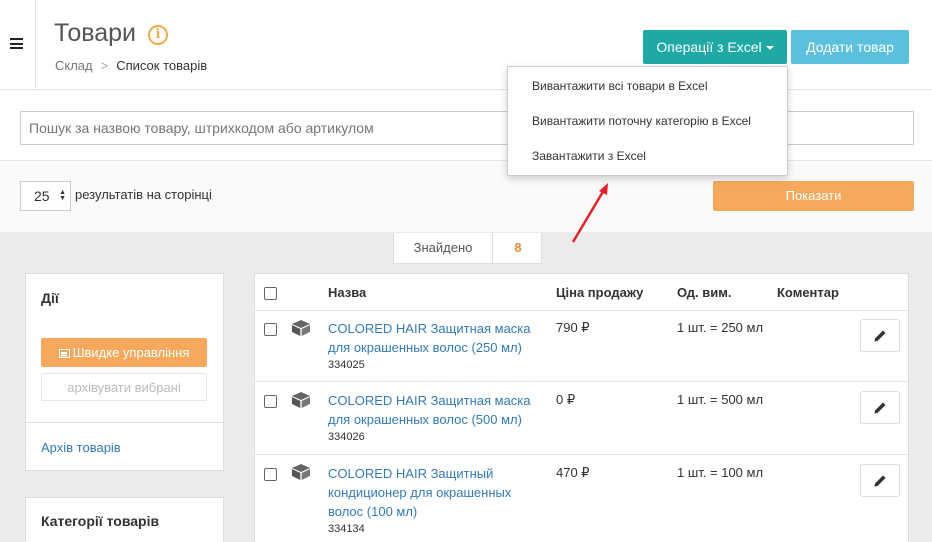 This screenshot has height=542, width=932. Describe the element at coordinates (100, 521) in the screenshot. I see `categories-title: Категорії товарів` at that location.